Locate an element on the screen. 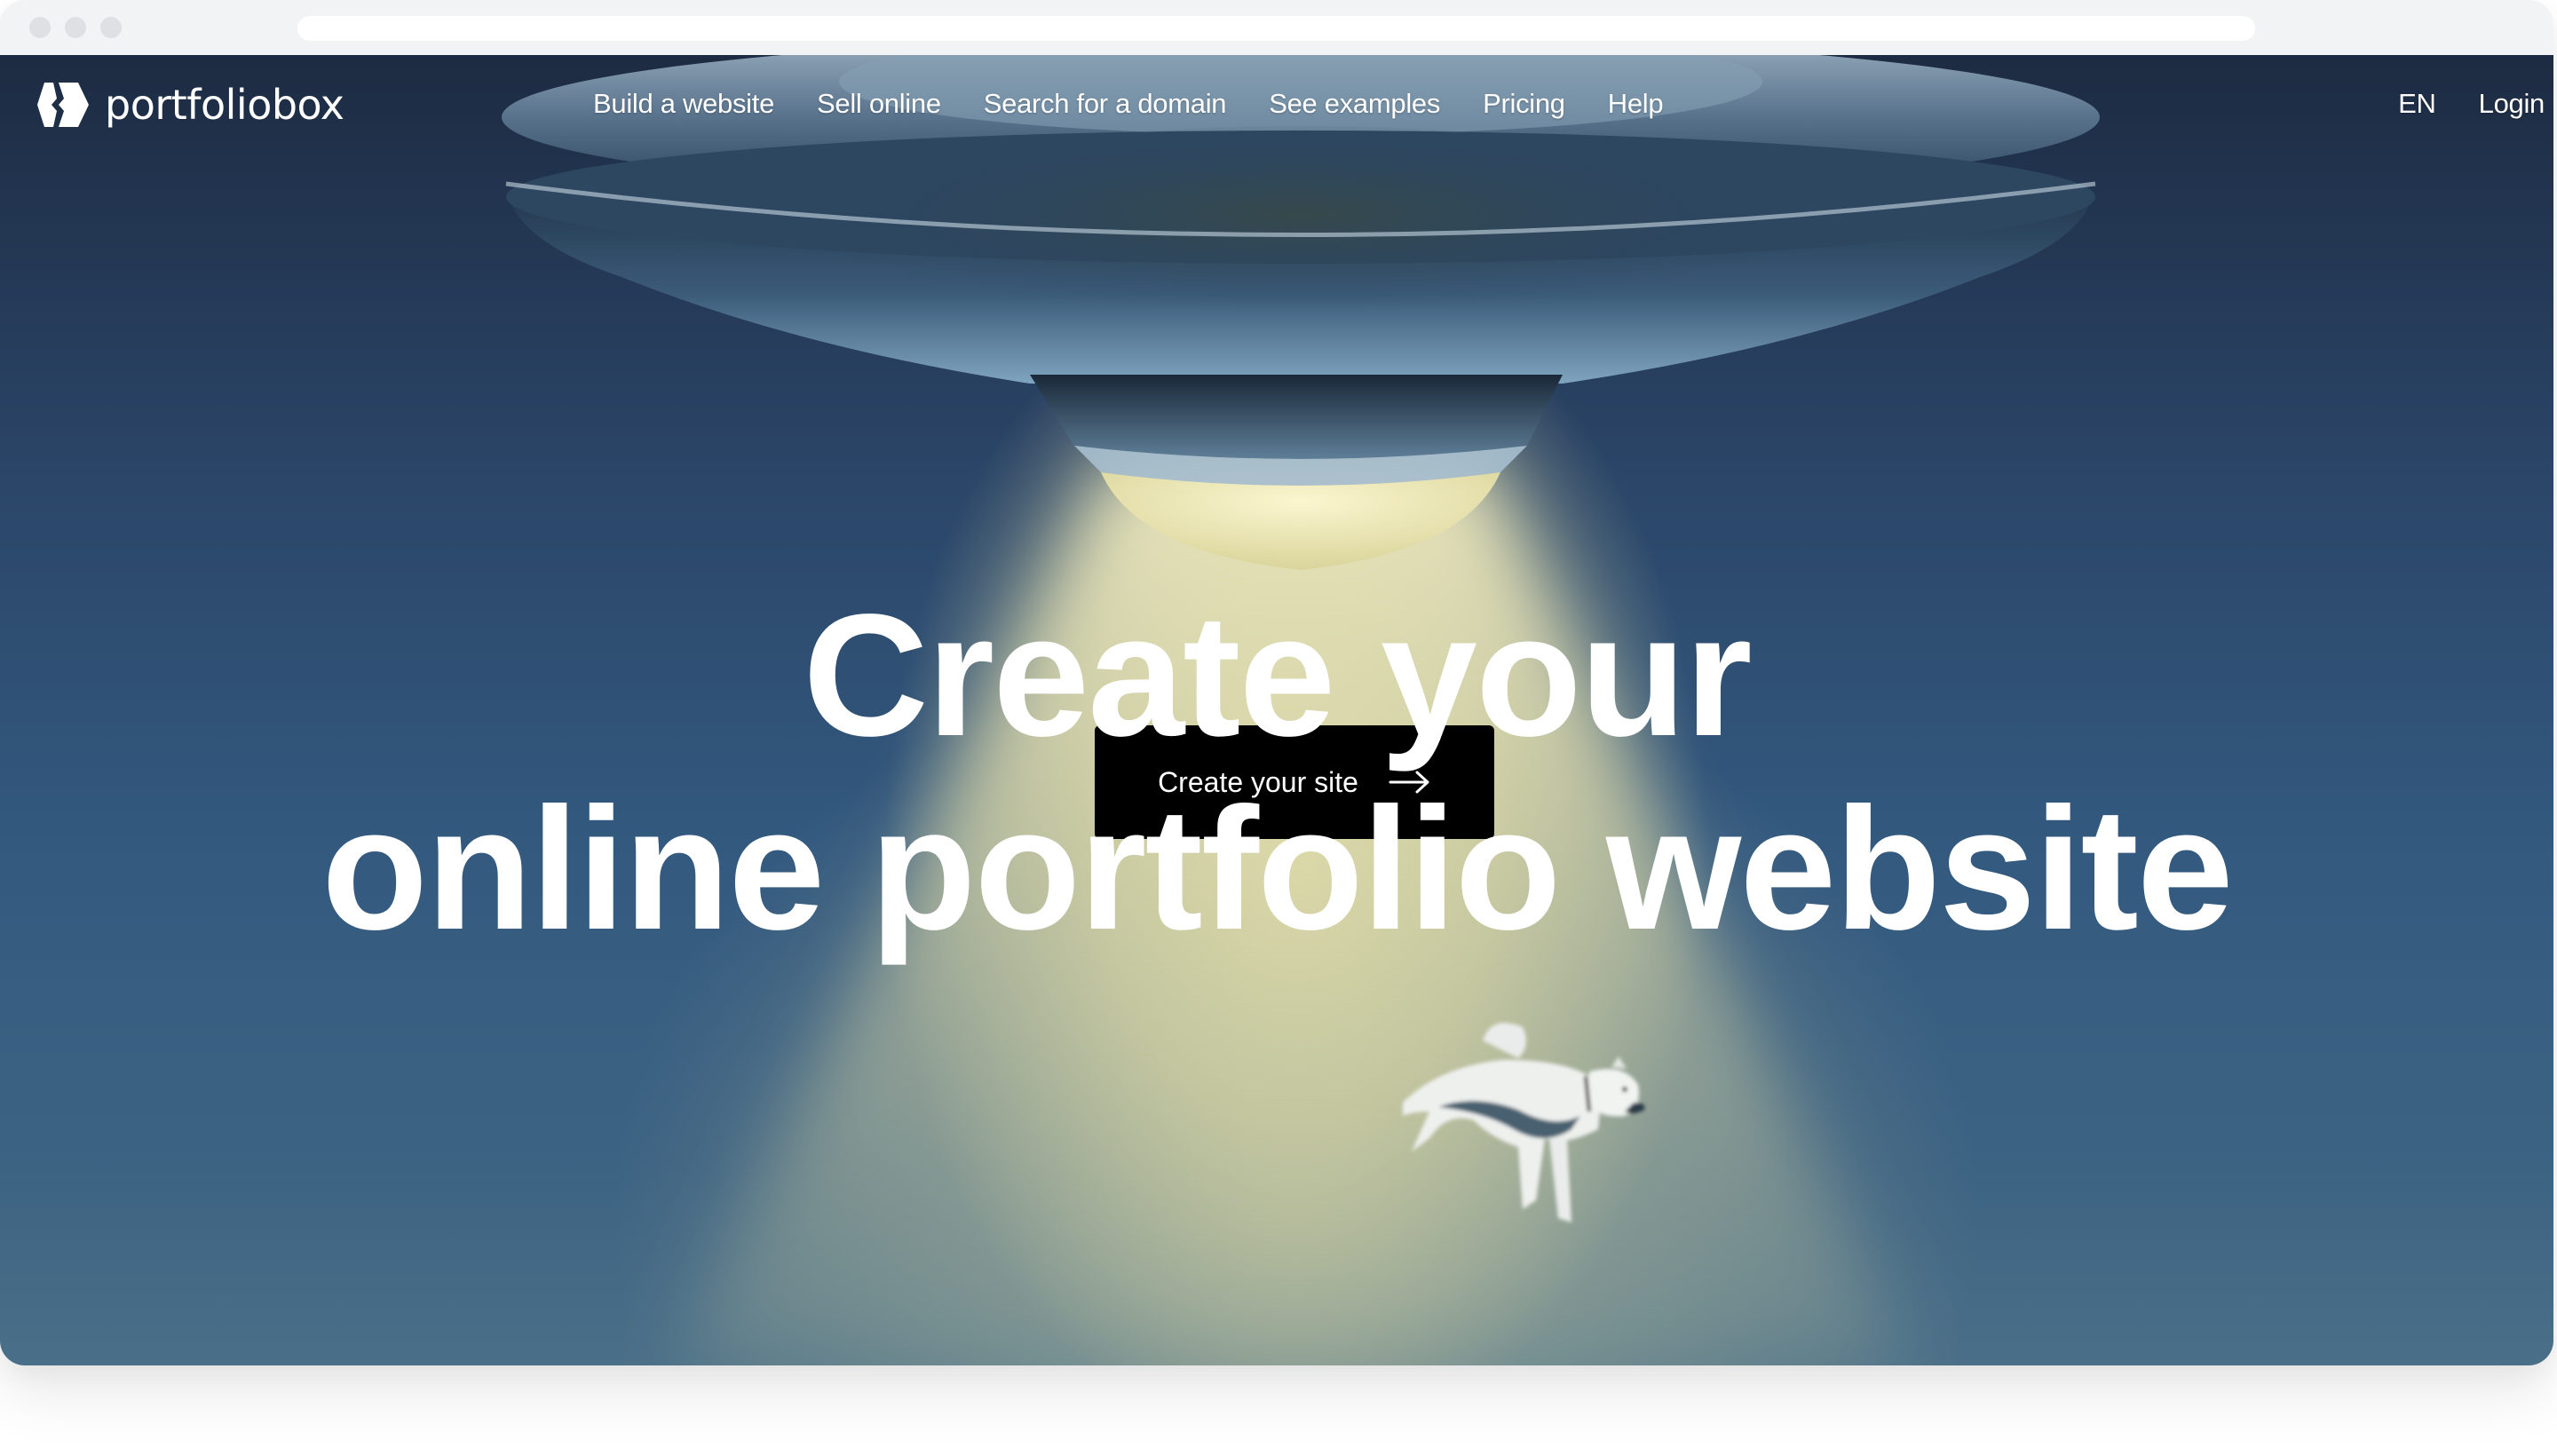  address-bar is located at coordinates (1276, 28).